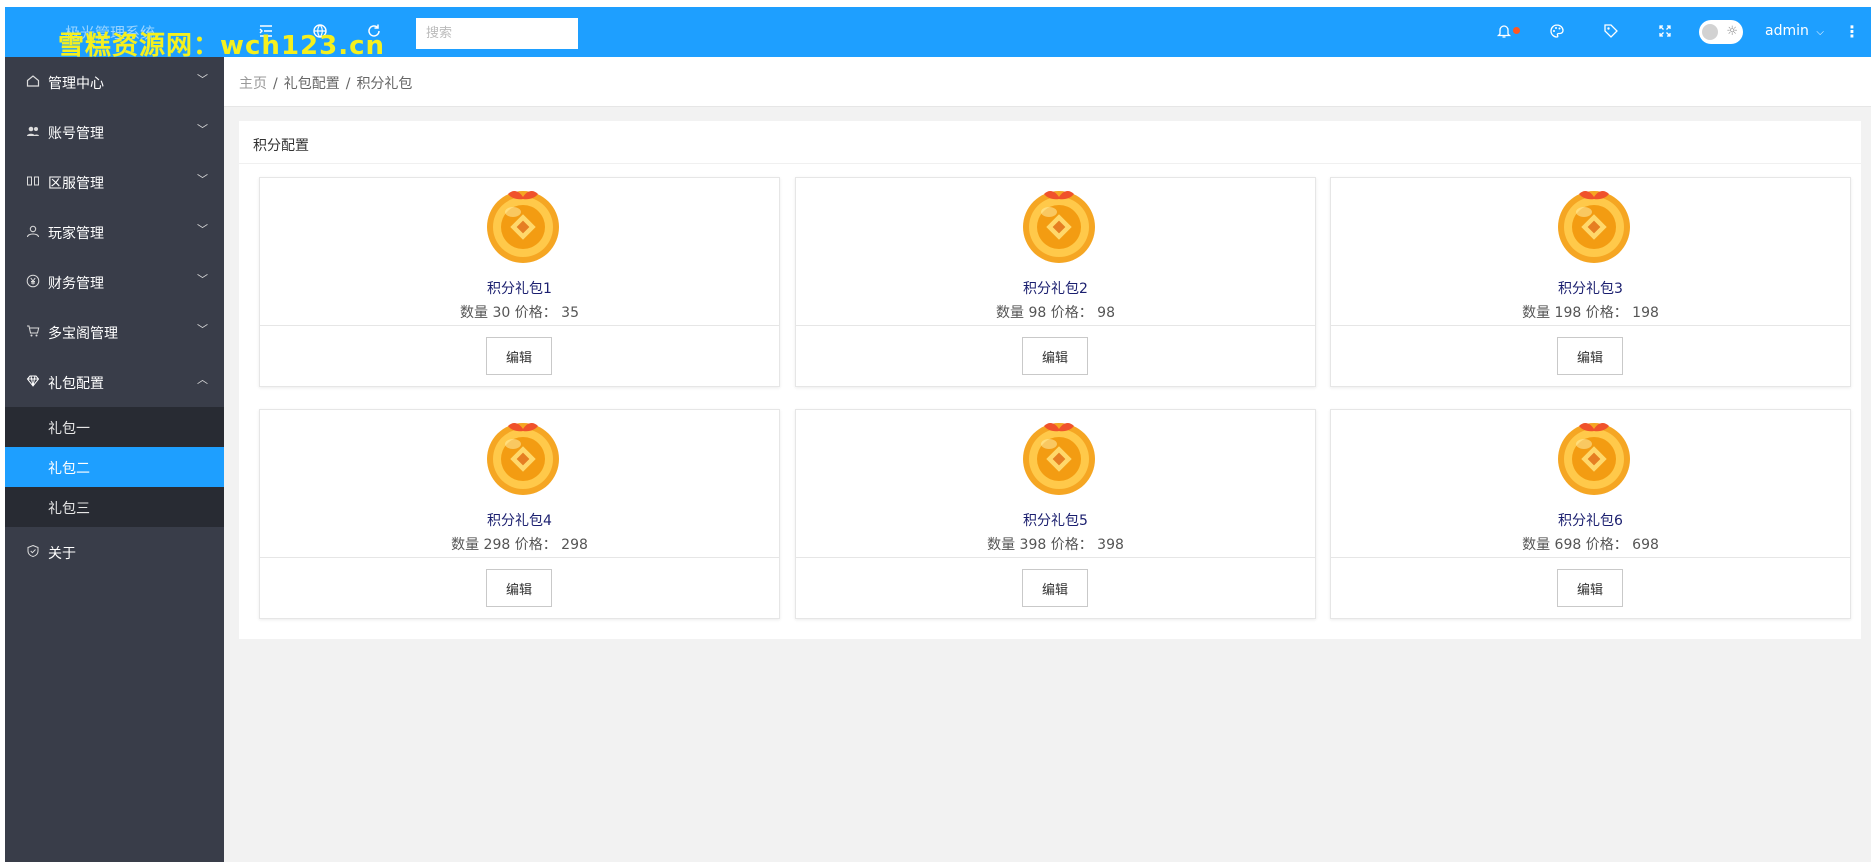  I want to click on sidebar-item-accounts: 账号管理 ﹀, so click(114, 132).